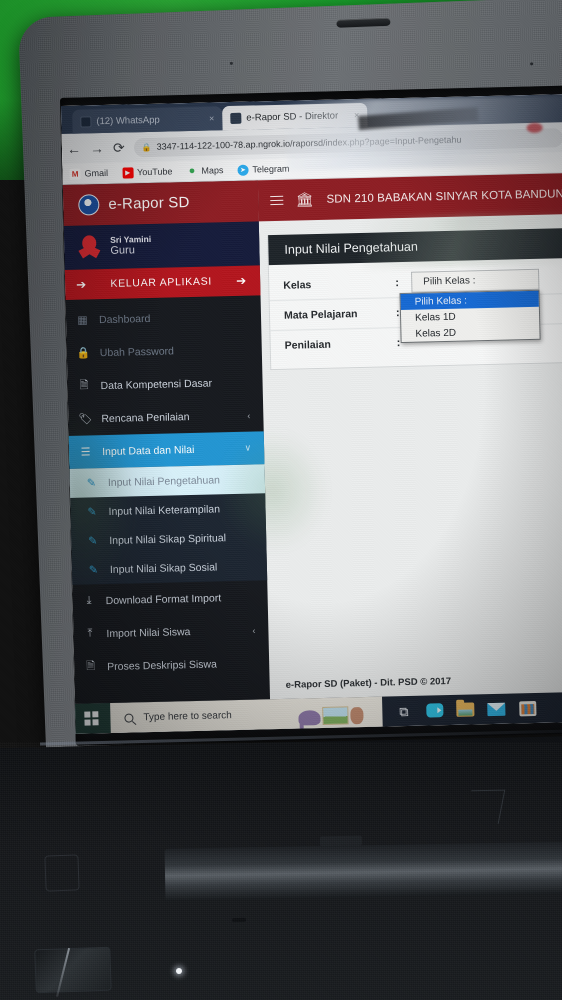  Describe the element at coordinates (131, 239) in the screenshot. I see `user-name: Sri Yamini` at that location.